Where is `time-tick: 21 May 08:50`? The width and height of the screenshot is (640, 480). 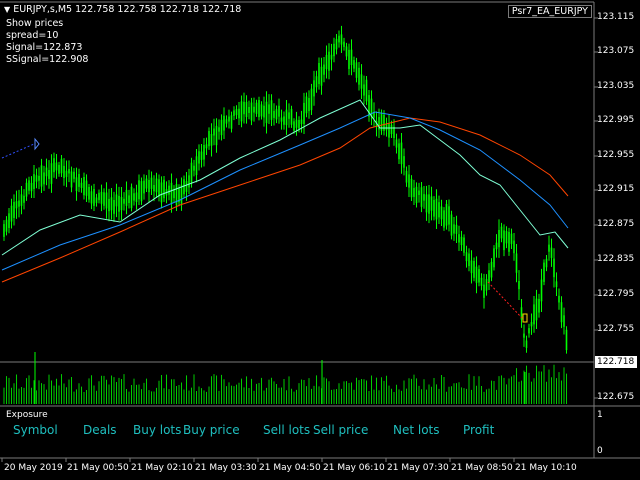
time-tick: 21 May 08:50 is located at coordinates (482, 468).